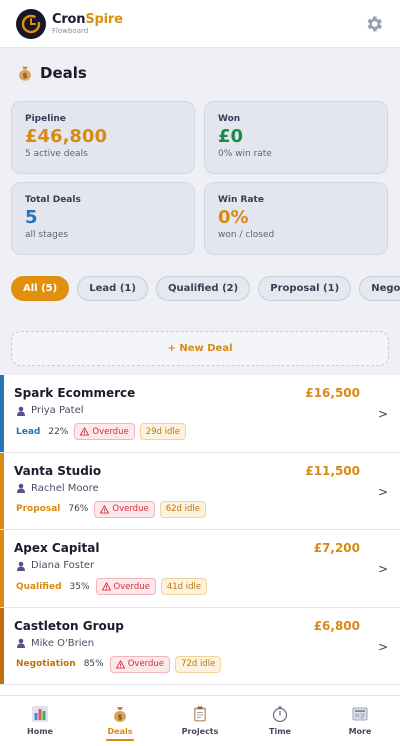 This screenshot has width=400, height=746. I want to click on clipboard-icon, so click(200, 714).